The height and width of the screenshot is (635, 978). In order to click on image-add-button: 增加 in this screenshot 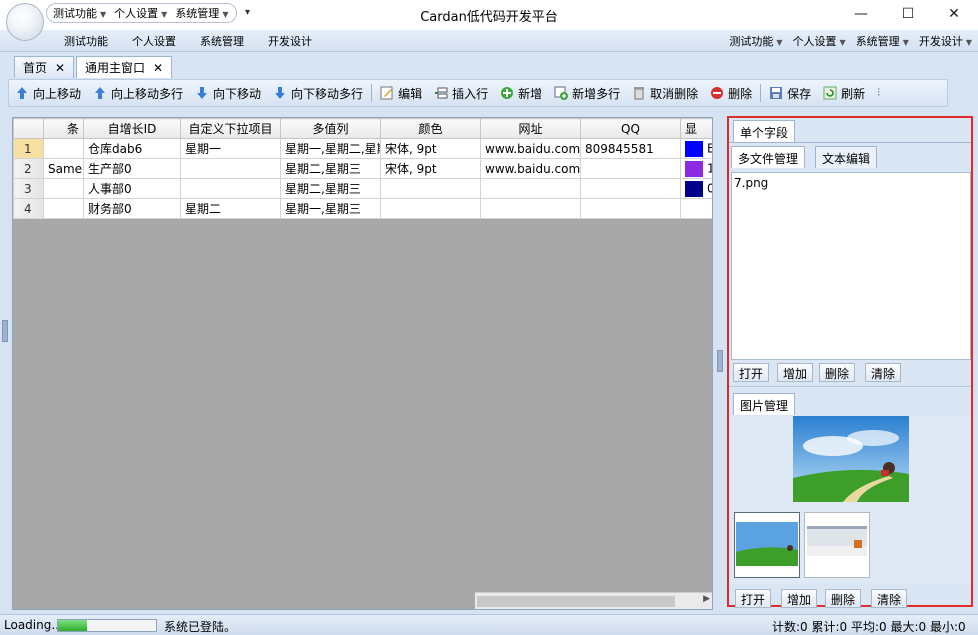, I will do `click(799, 598)`.